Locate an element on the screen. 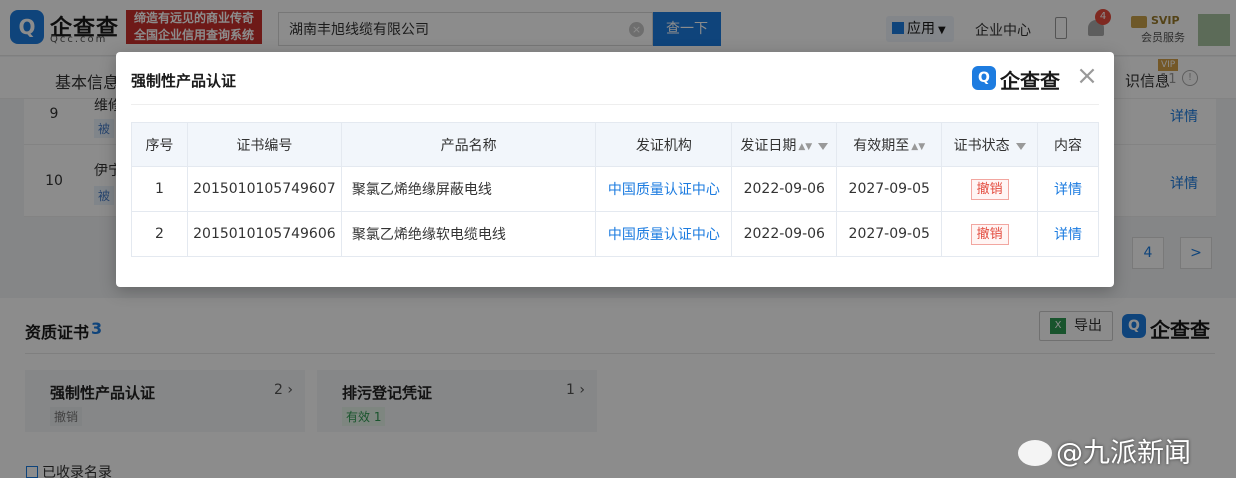  watermark: @九派新闻 is located at coordinates (1104, 450).